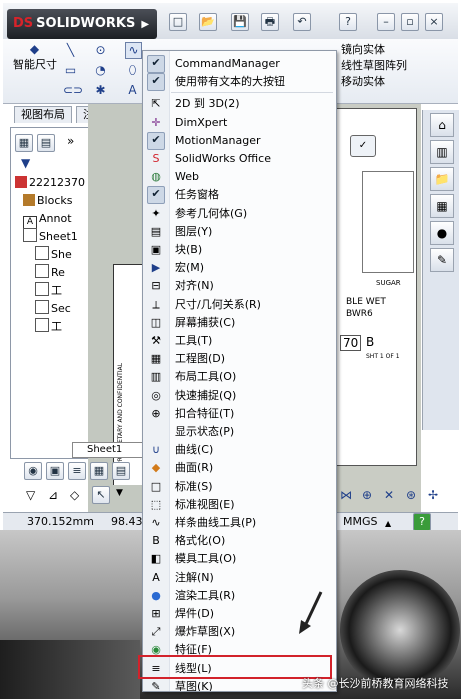 This screenshot has height=699, width=461. What do you see at coordinates (50, 327) in the screenshot?
I see `tree-item-view2: 工` at bounding box center [50, 327].